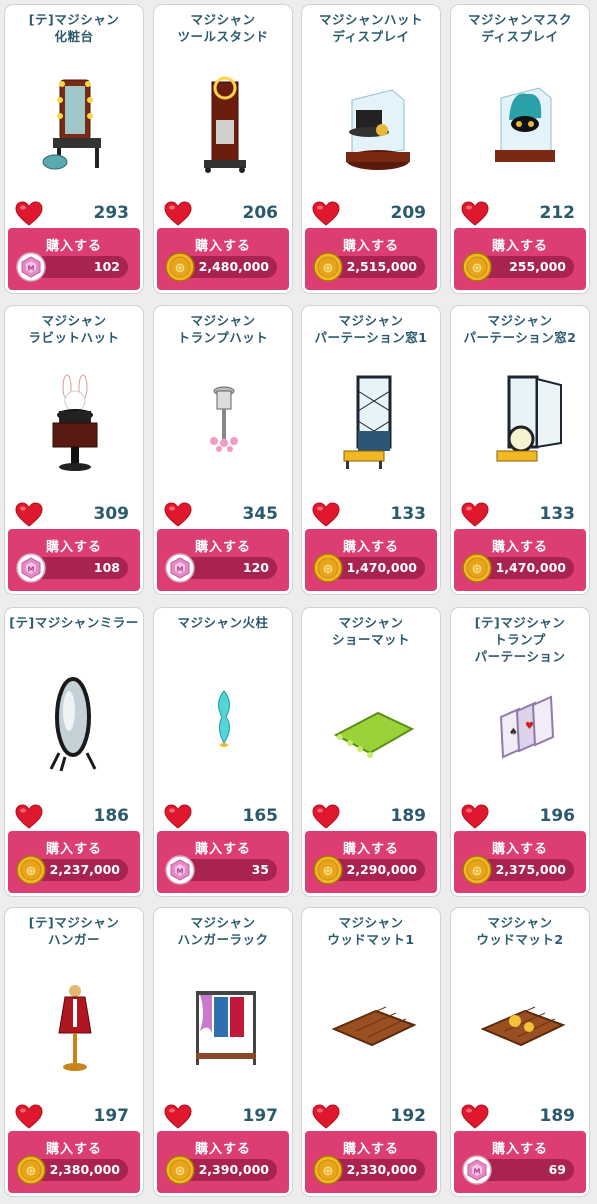  I want to click on item-card: マジシャン トランプハット 345 購入する M 120, so click(223, 450).